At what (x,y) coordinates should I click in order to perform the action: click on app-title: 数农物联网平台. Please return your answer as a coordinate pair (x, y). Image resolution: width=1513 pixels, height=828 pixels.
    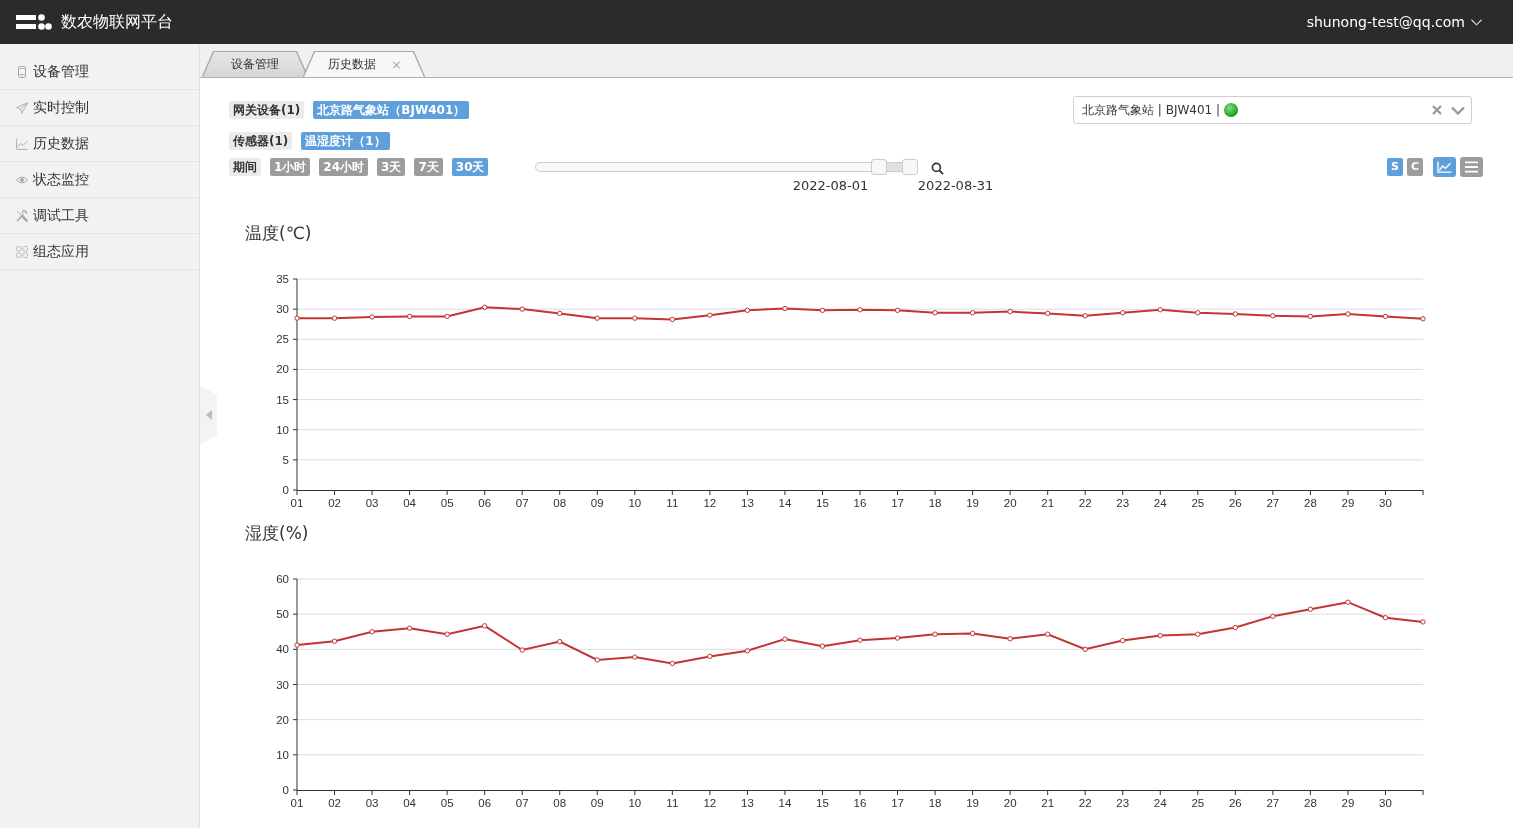
    Looking at the image, I should click on (117, 22).